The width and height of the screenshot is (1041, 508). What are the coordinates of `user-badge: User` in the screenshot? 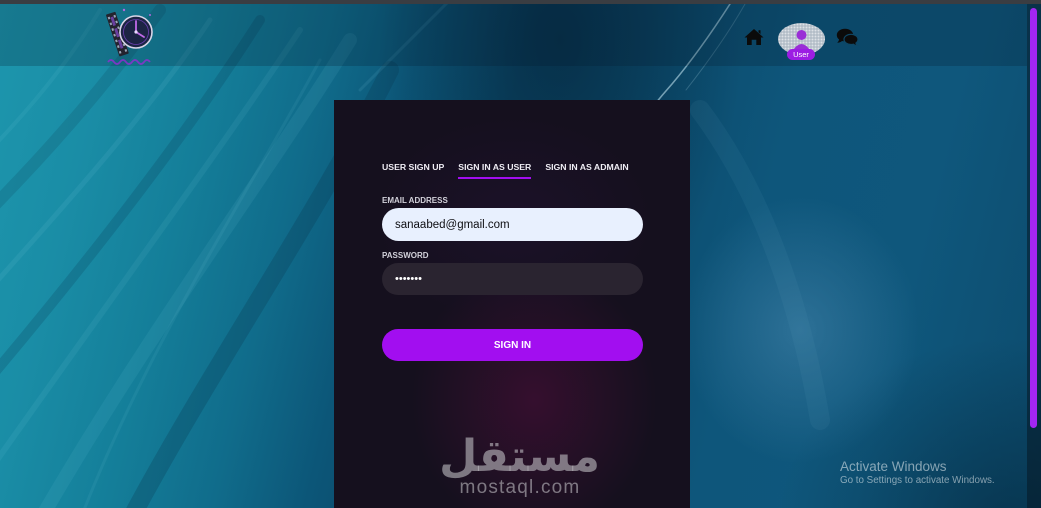 It's located at (801, 54).